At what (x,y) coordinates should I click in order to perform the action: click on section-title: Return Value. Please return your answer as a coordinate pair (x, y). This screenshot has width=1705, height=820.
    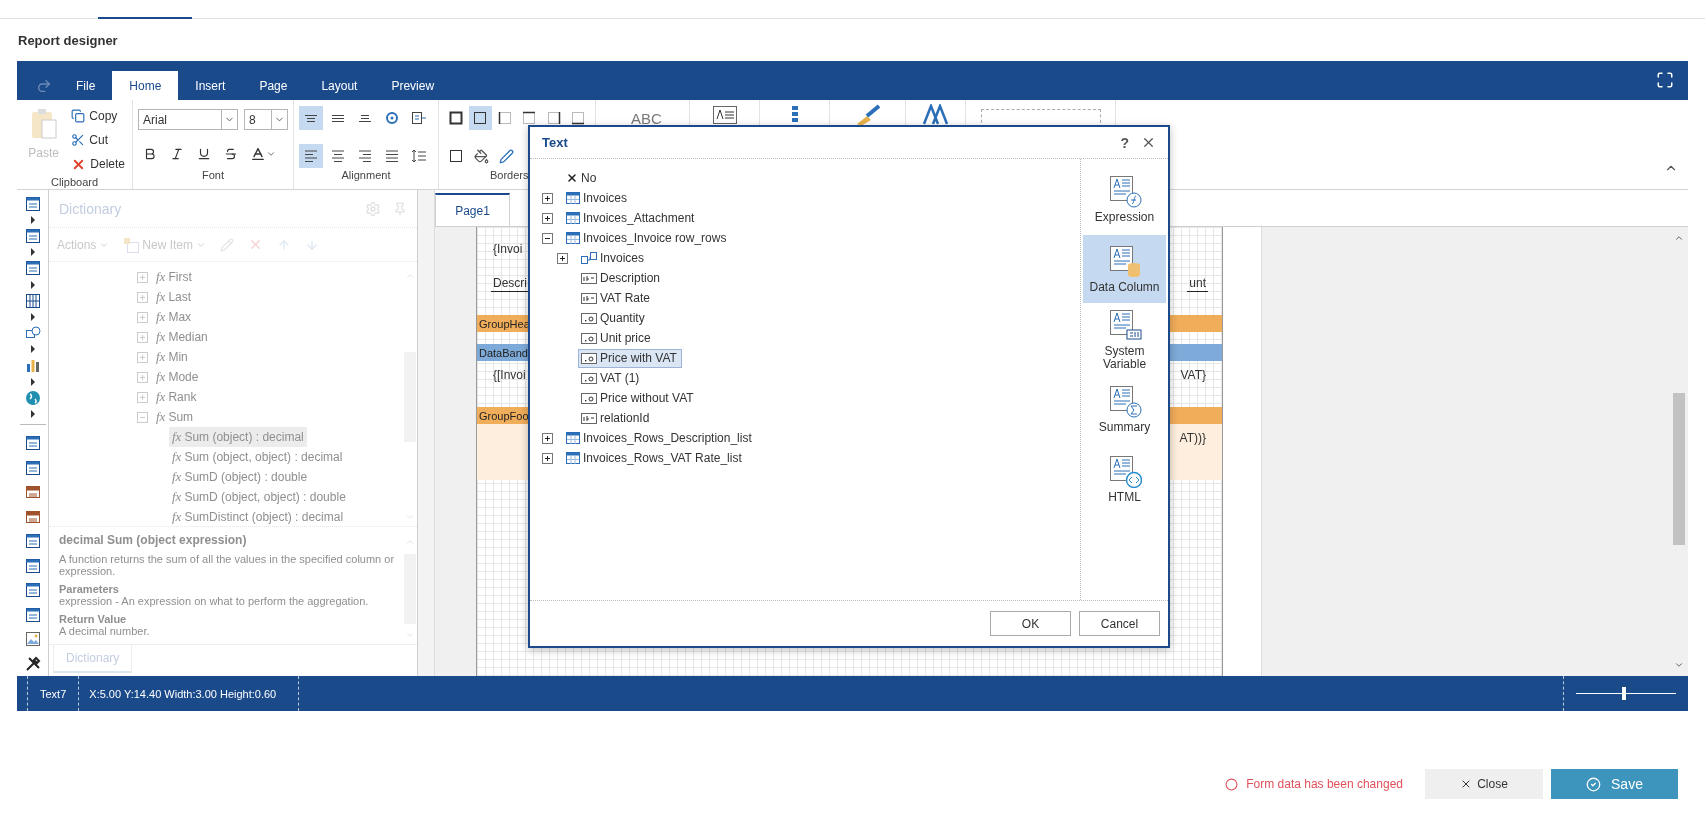
    Looking at the image, I should click on (93, 619).